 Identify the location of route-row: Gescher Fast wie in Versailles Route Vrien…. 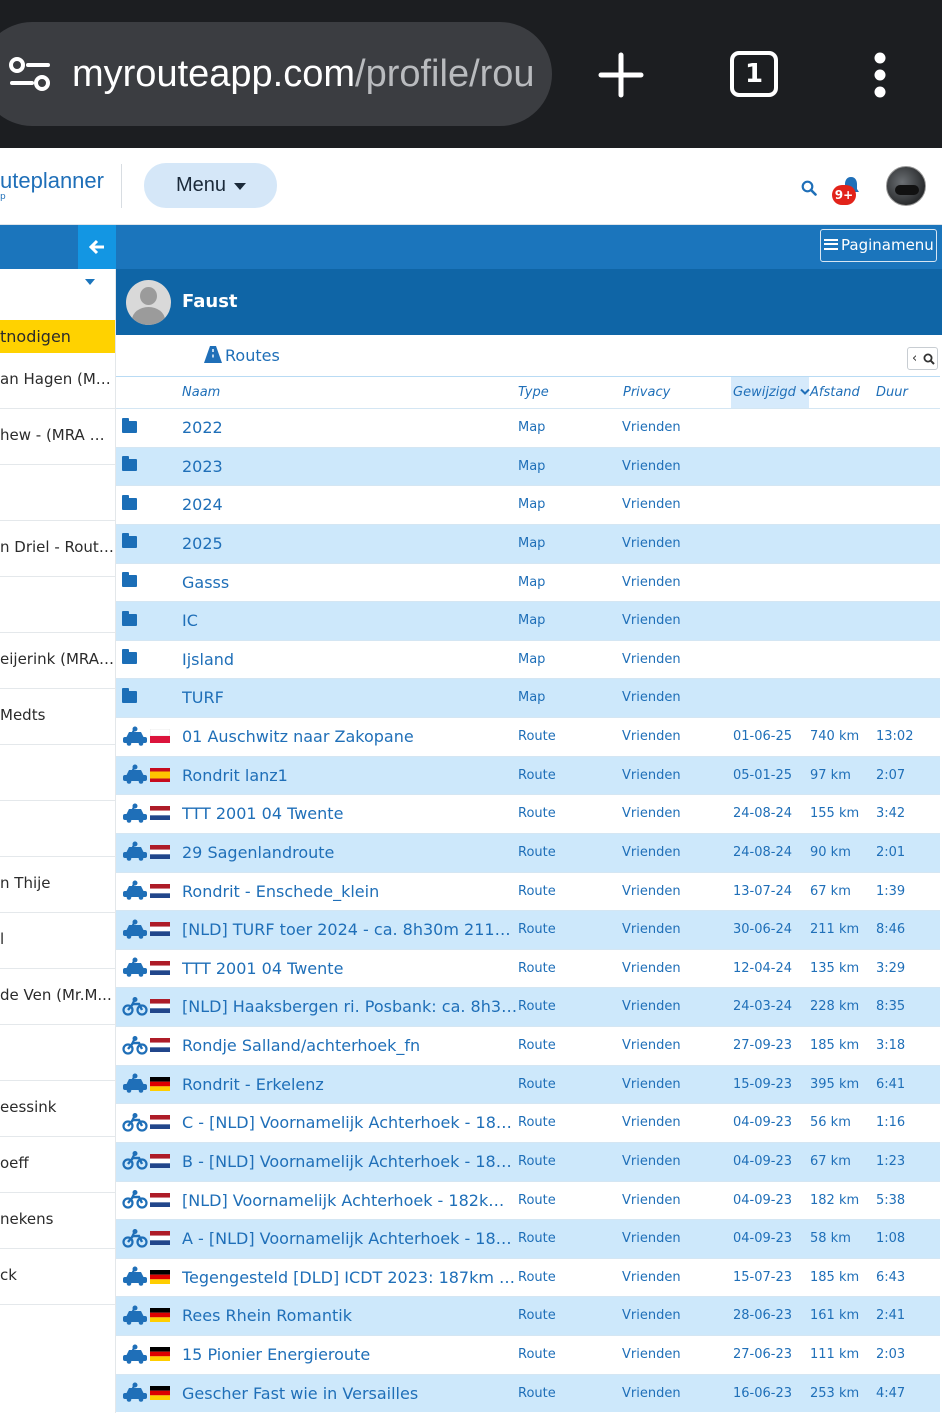
(528, 1393).